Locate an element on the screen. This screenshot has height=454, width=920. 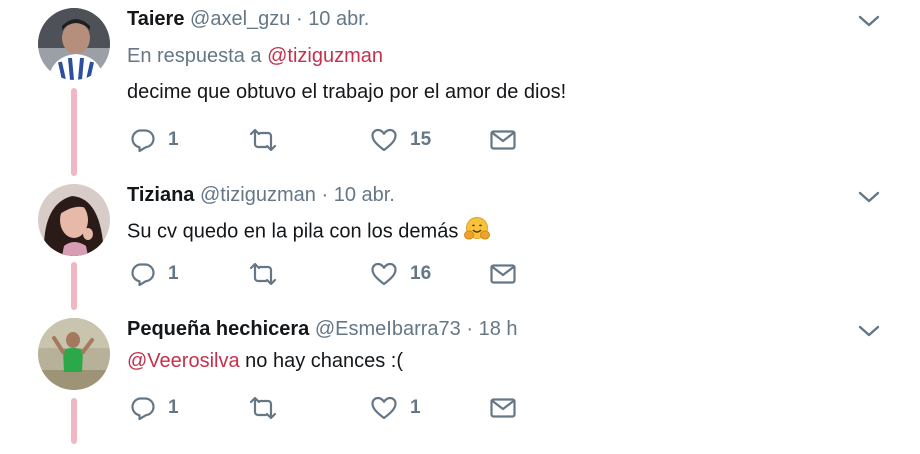
like-count: 16 is located at coordinates (421, 273).